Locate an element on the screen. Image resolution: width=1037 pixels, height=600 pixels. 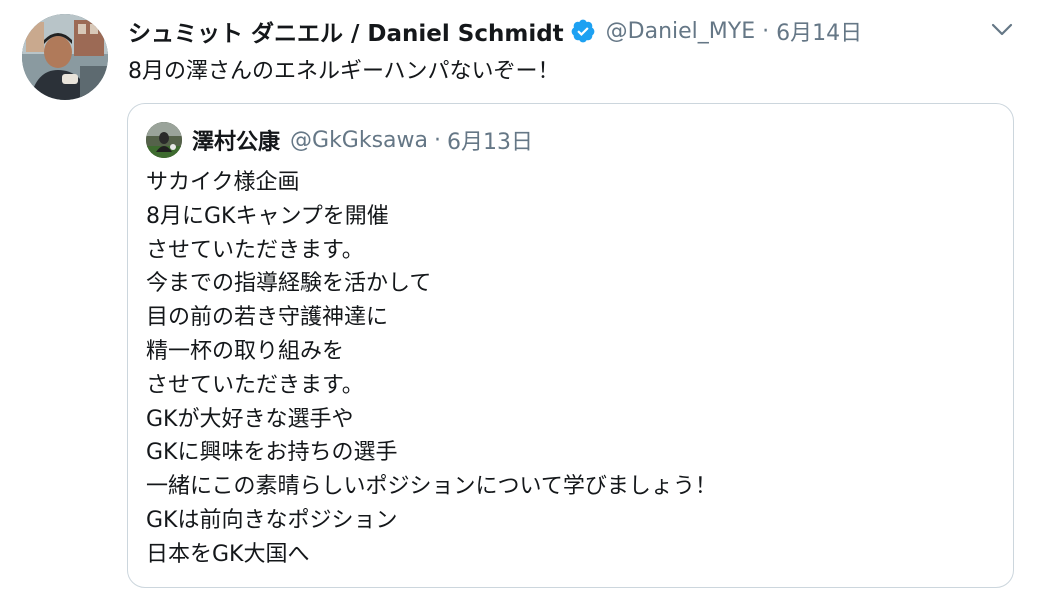
quoted-text-line: 一緒にこの素晴らしいポジションについて学びましょう！ is located at coordinates (431, 487).